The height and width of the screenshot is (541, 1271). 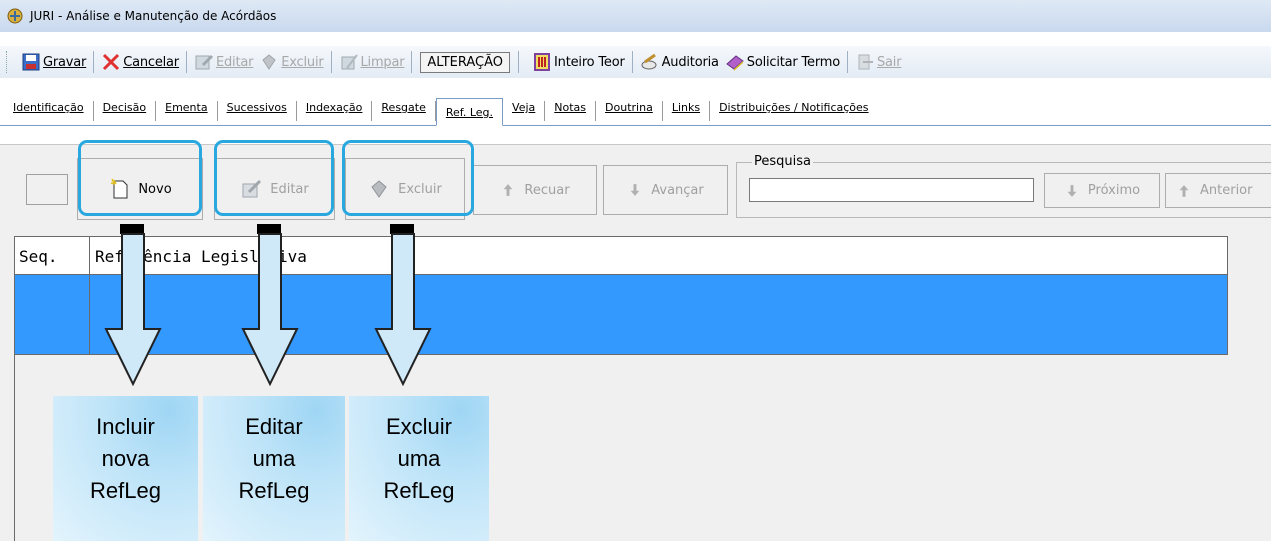 I want to click on callout-line: nova, so click(x=125, y=458).